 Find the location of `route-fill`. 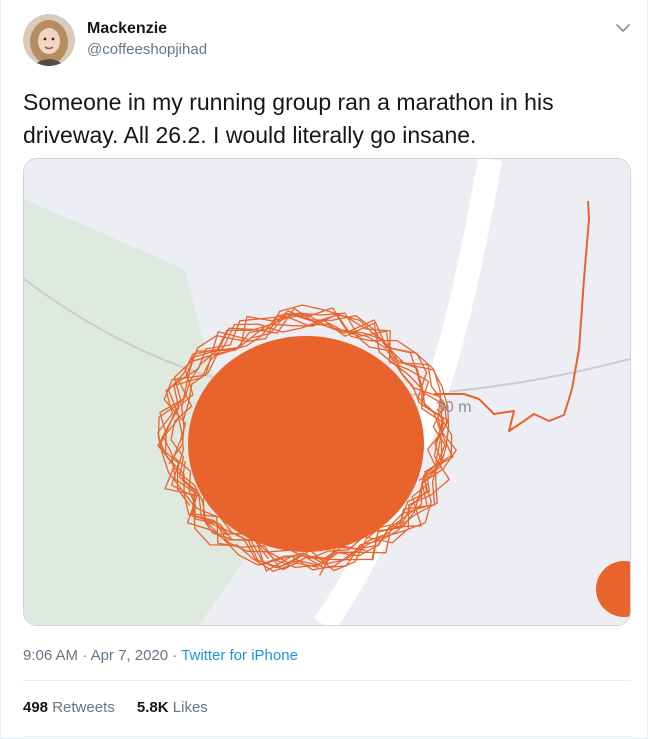

route-fill is located at coordinates (306, 444).